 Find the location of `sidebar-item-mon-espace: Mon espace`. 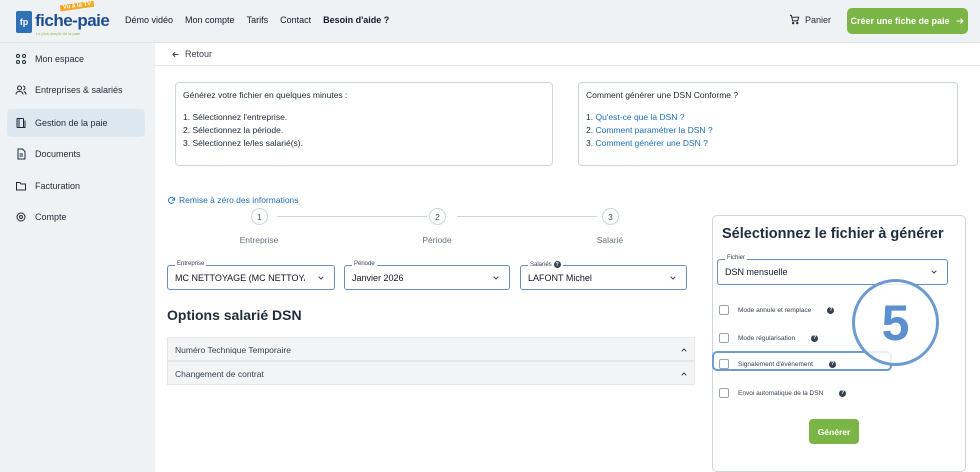

sidebar-item-mon-espace: Mon espace is located at coordinates (76, 59).